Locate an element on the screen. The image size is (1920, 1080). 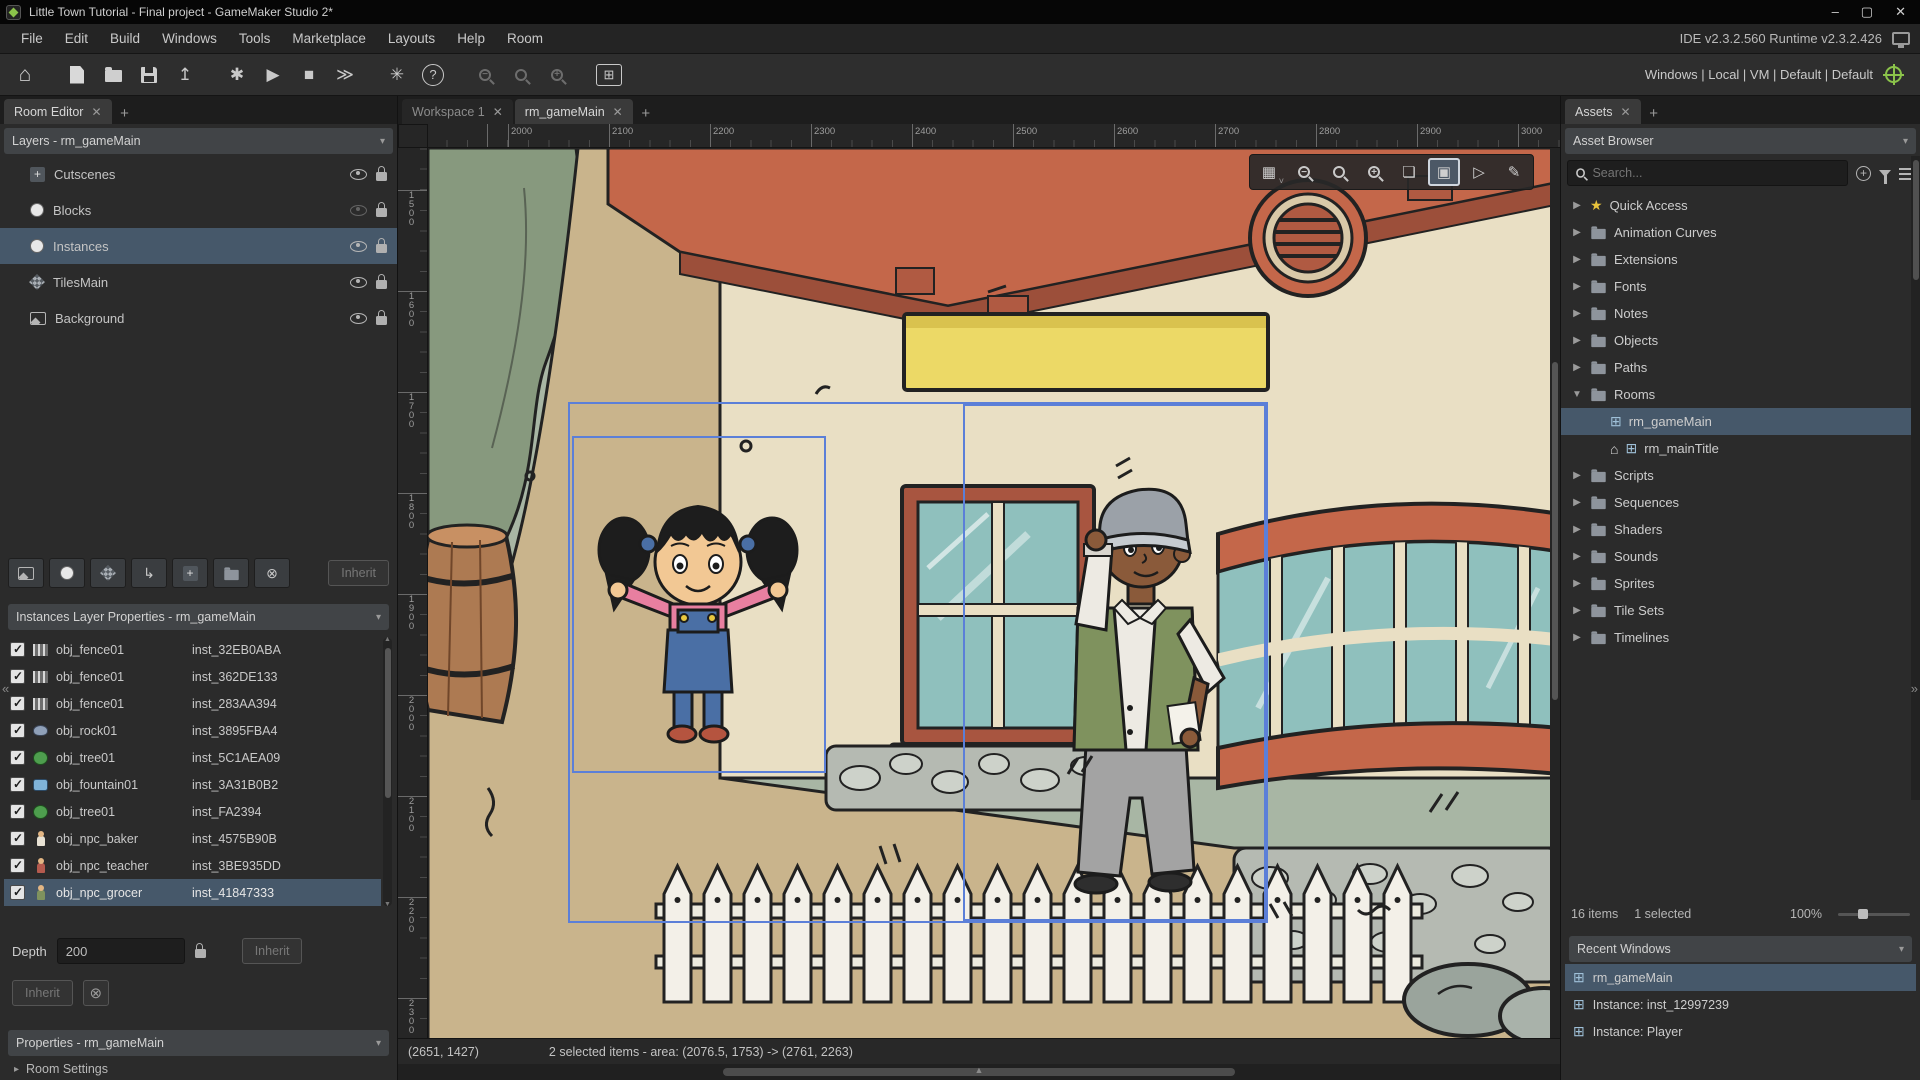
room-properties-header: Properties - rm_gameMain ▾ is located at coordinates (198, 1043).